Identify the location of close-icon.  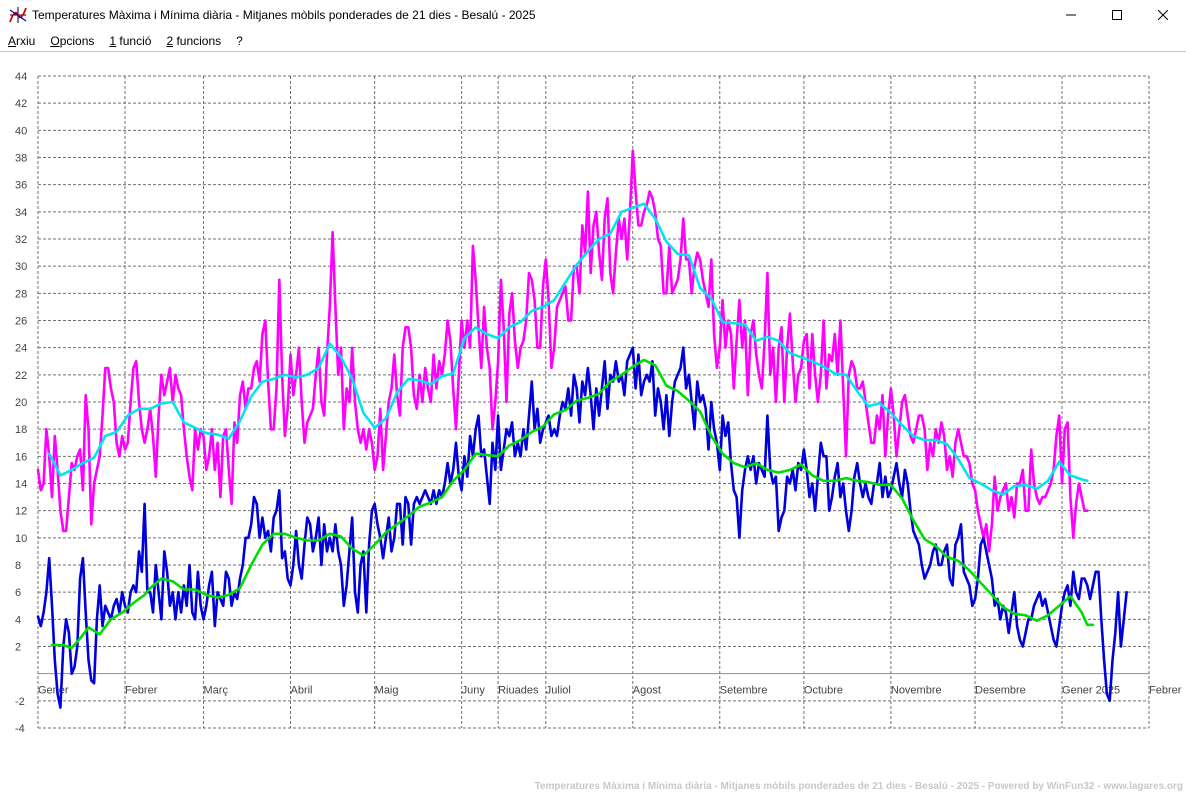
(1163, 15).